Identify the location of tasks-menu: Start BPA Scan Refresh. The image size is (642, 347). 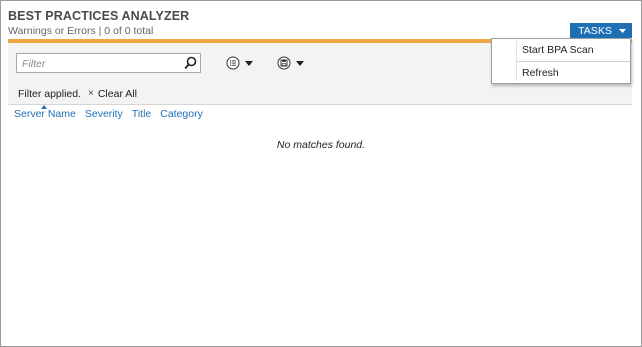
(561, 61).